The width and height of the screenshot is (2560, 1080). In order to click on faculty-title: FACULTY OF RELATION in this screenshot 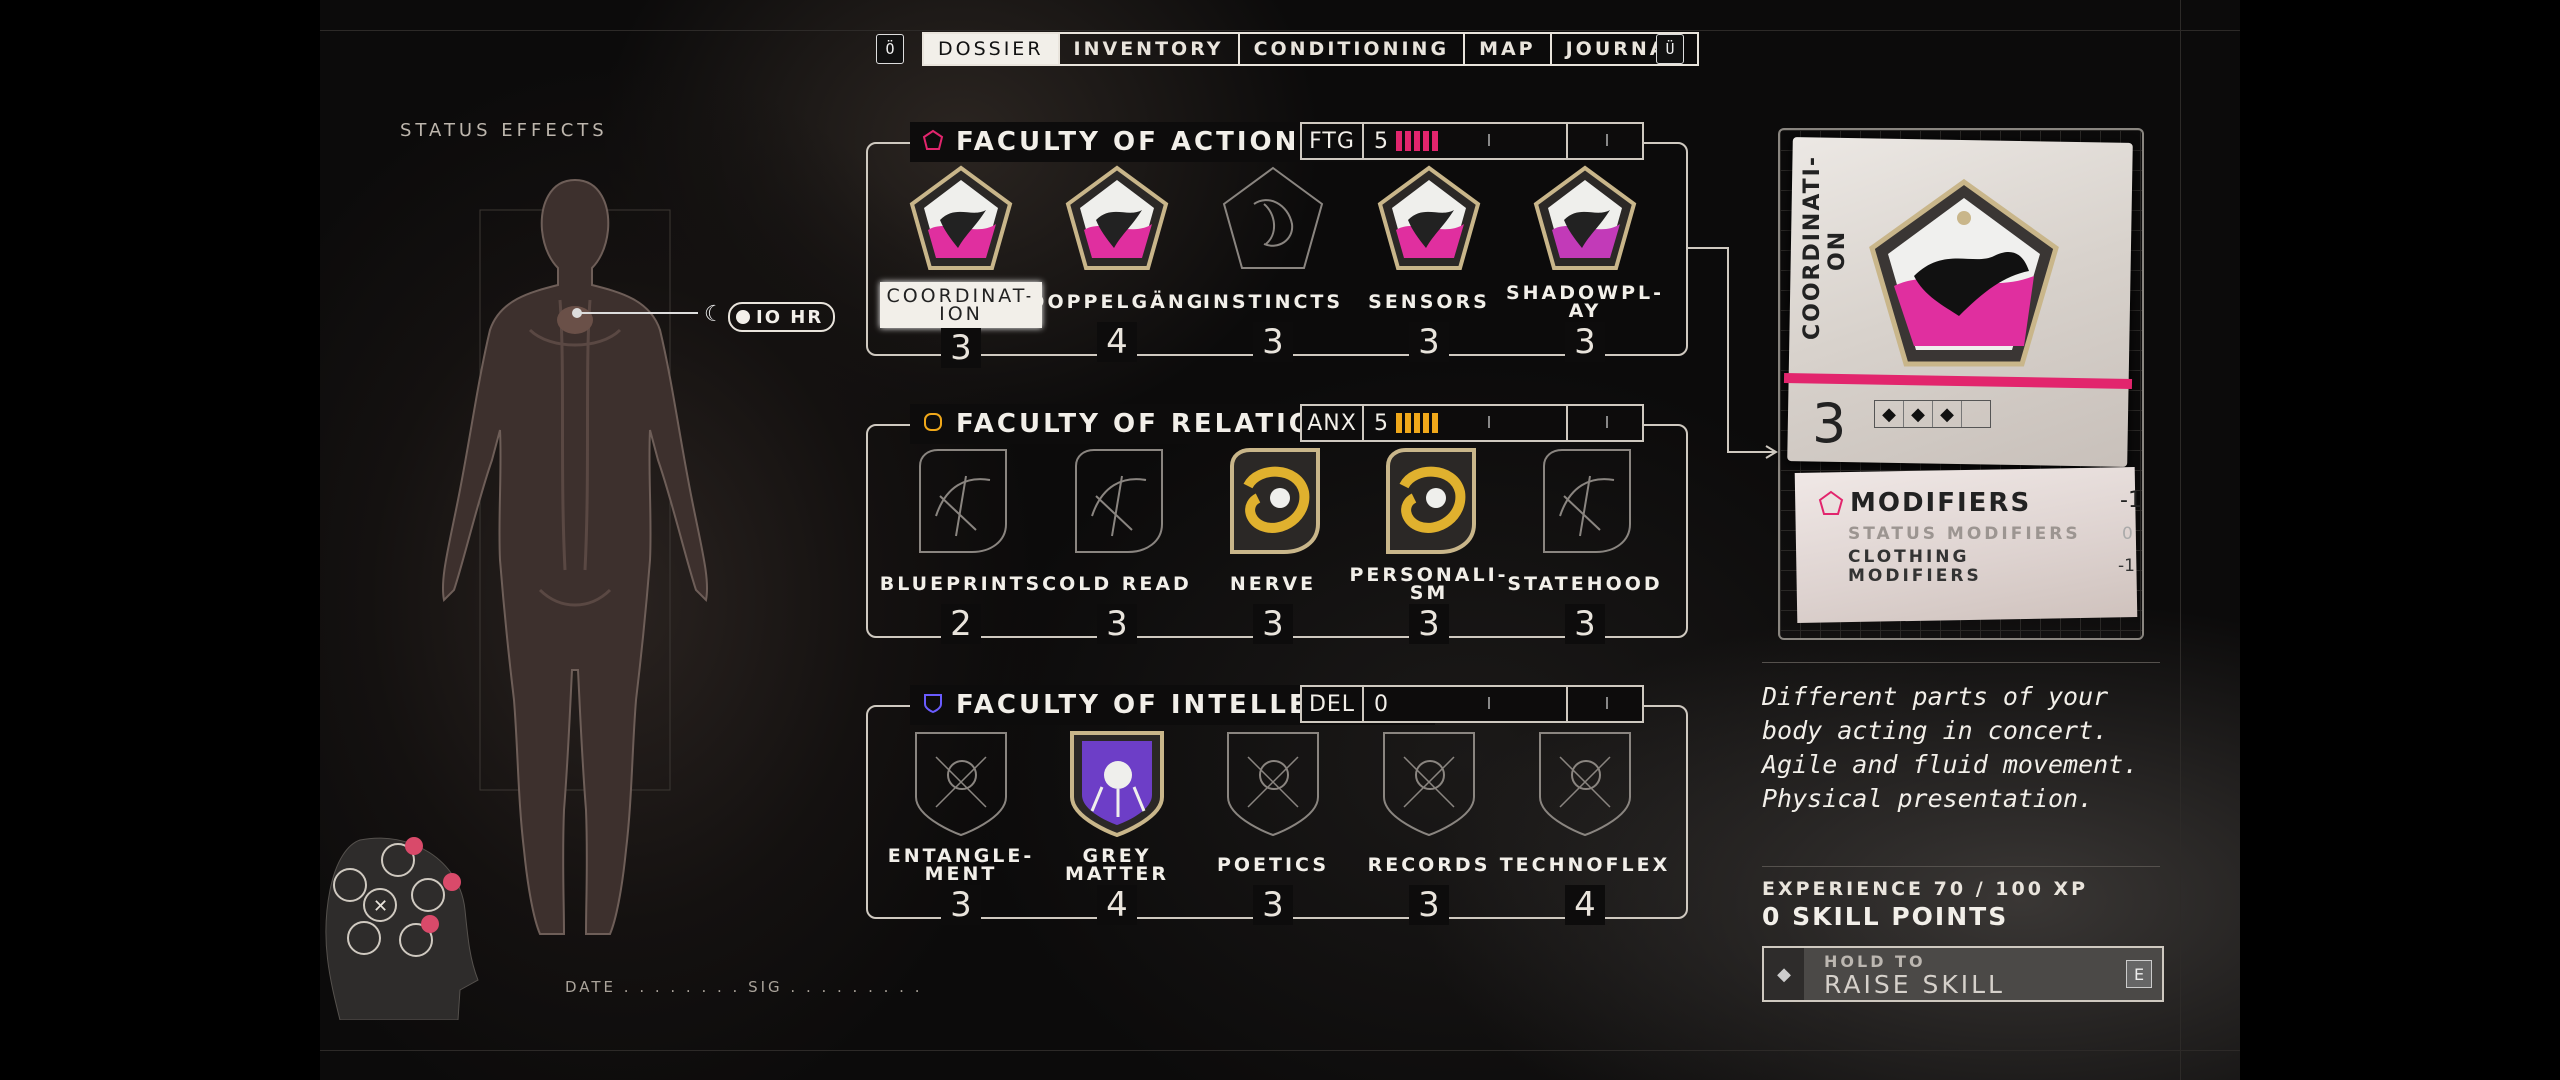, I will do `click(1147, 424)`.